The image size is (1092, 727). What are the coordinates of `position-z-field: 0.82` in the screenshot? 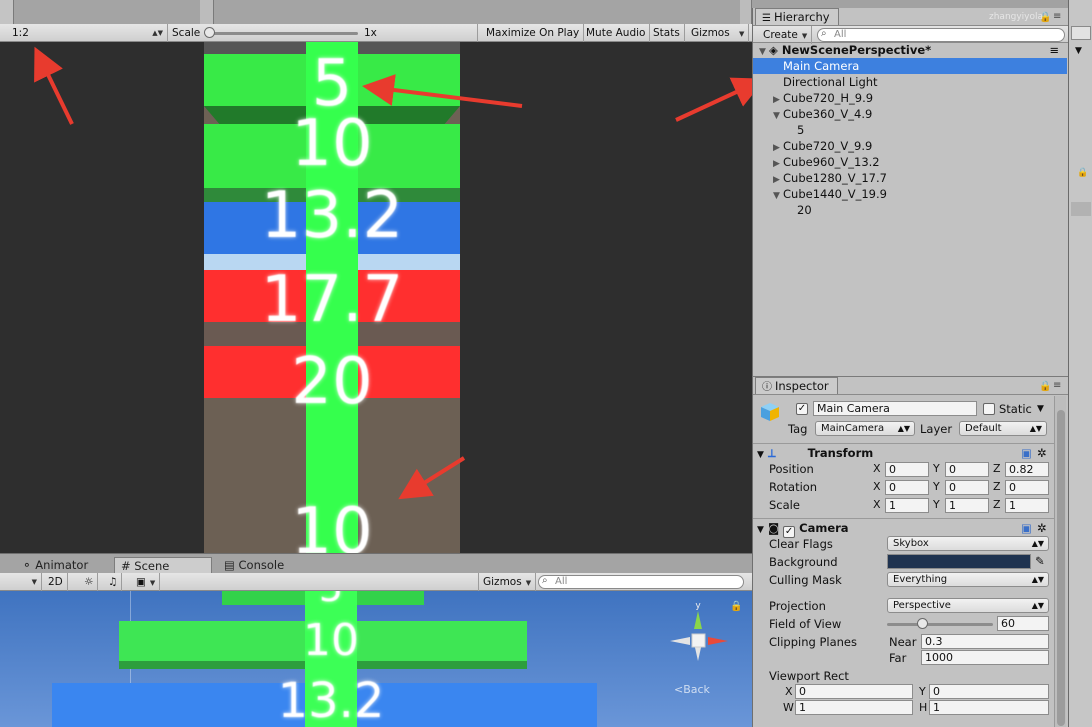 It's located at (1027, 469).